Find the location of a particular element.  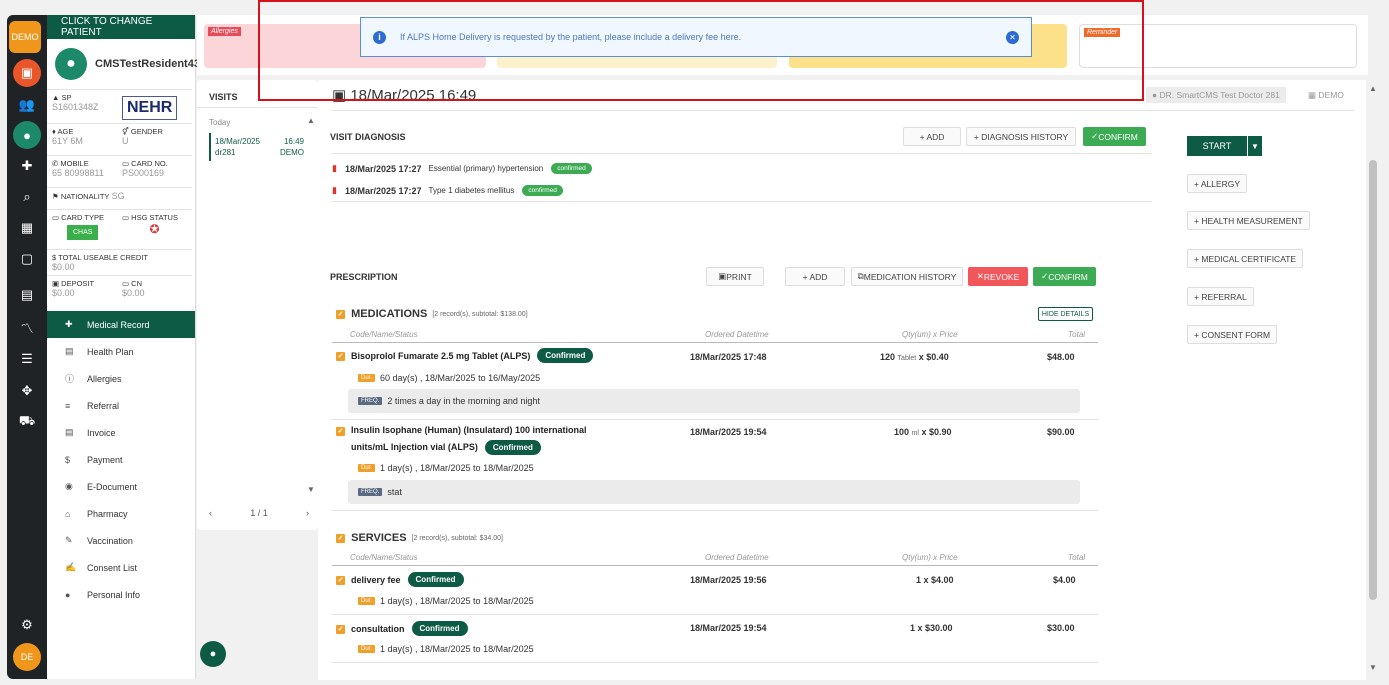

nehr-cell: NEHR is located at coordinates (154, 106).